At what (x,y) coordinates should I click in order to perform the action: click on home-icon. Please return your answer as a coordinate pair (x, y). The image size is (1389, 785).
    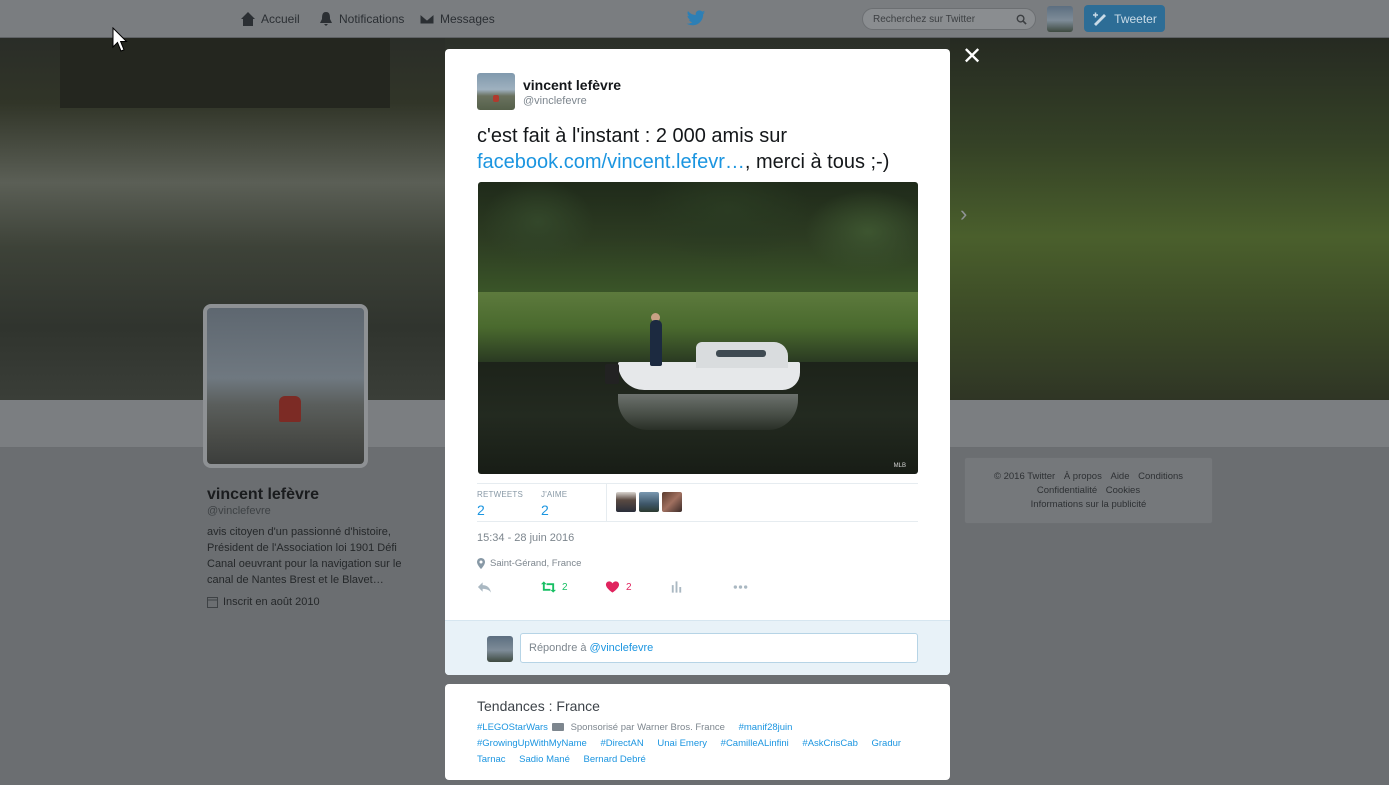
    Looking at the image, I should click on (248, 19).